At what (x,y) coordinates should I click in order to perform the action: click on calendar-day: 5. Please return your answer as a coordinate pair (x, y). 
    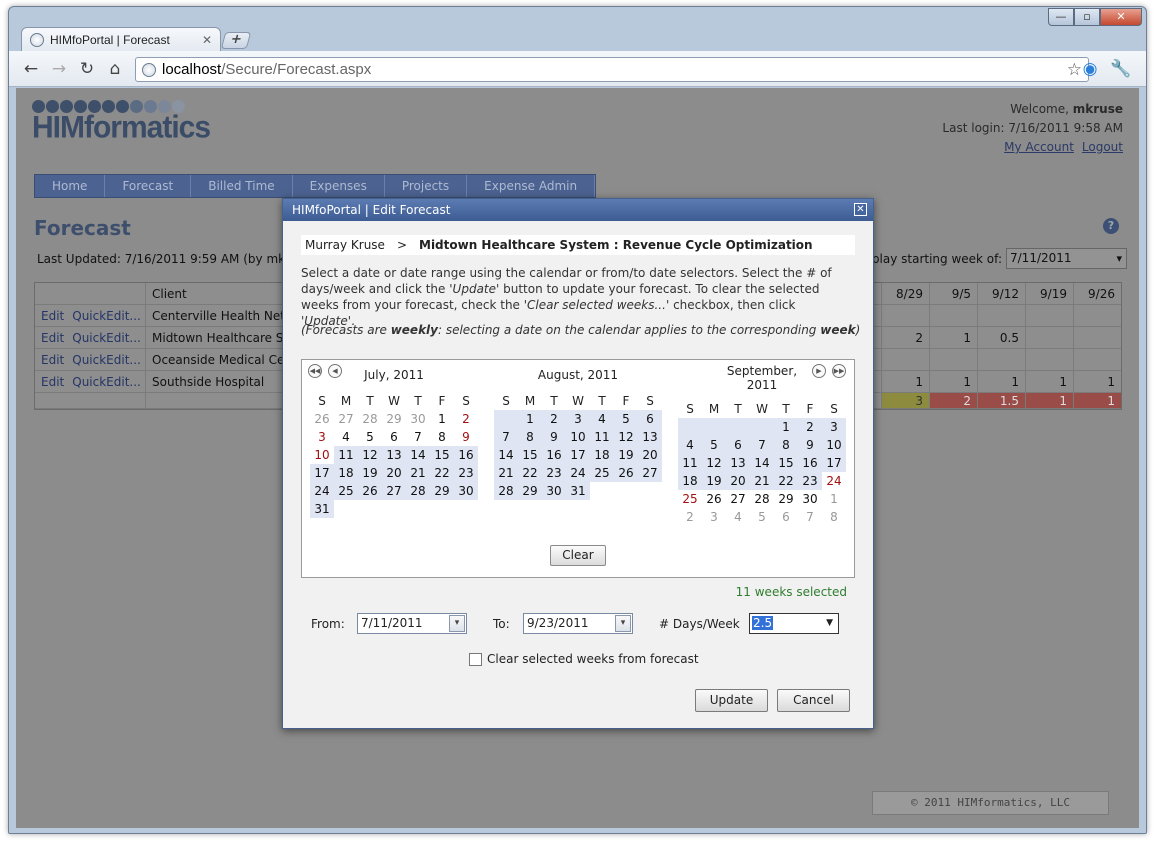
    Looking at the image, I should click on (370, 437).